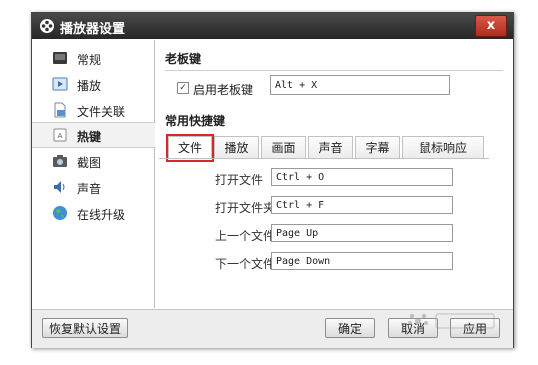 The height and width of the screenshot is (365, 538). Describe the element at coordinates (60, 58) in the screenshot. I see `general-icon` at that location.